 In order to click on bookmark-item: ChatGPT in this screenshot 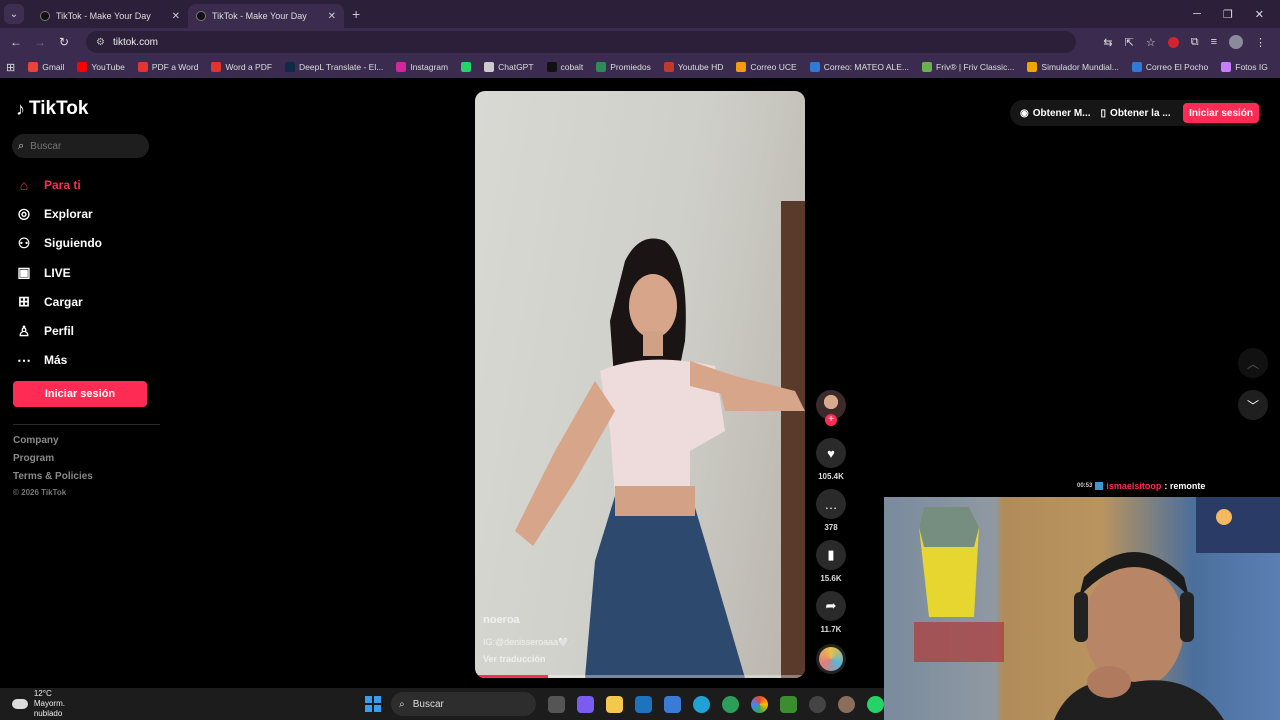, I will do `click(509, 67)`.